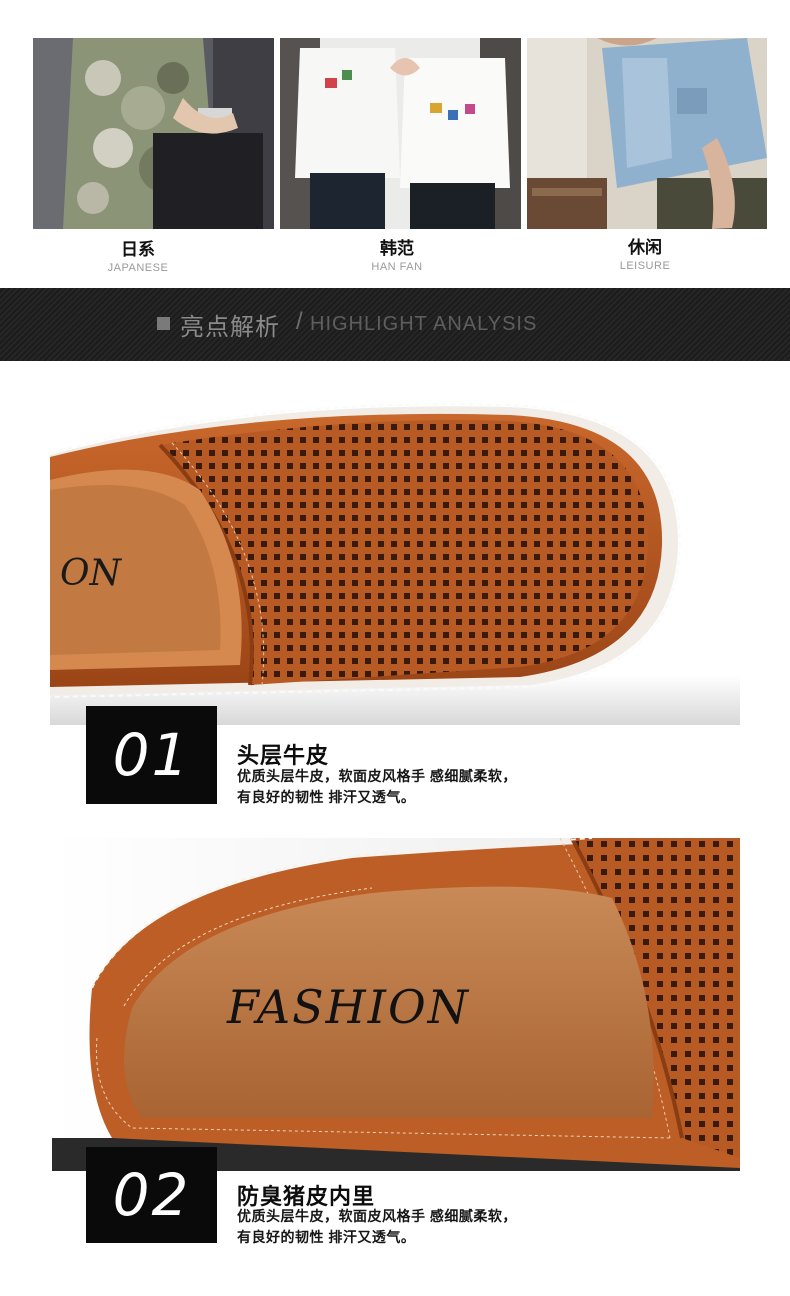  I want to click on style-title-leisure: 休闲, so click(645, 248).